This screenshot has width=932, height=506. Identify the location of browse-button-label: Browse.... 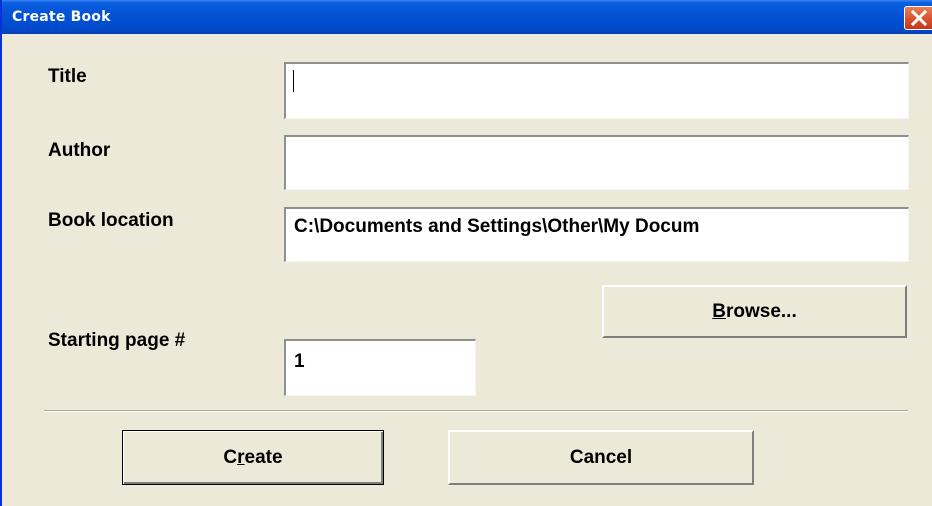
(754, 311).